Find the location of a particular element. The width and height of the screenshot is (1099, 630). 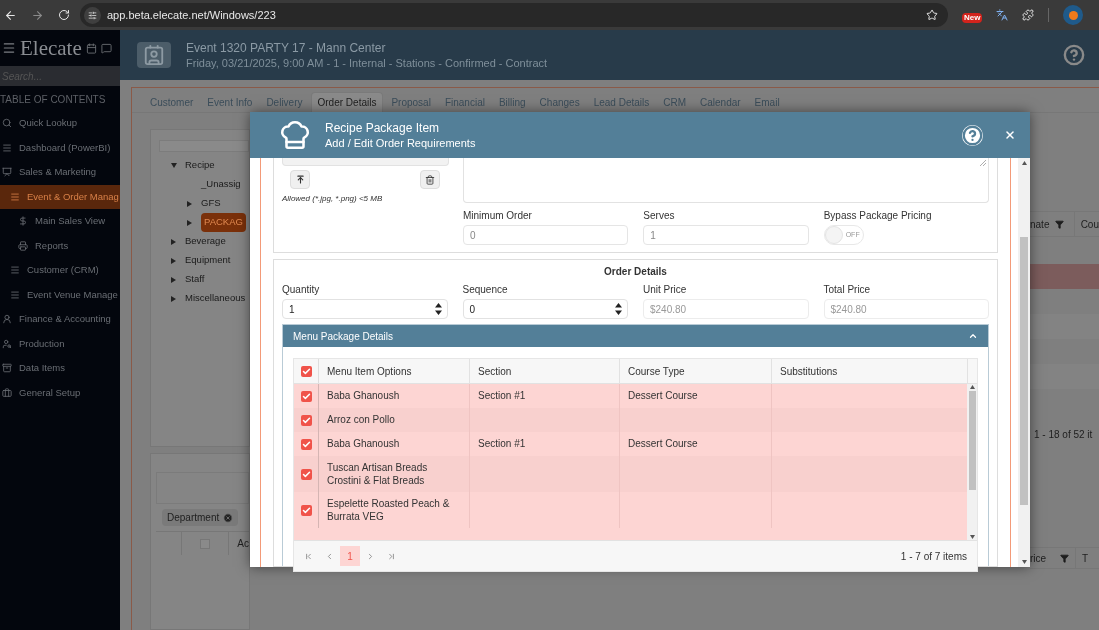

chevron-up-icon is located at coordinates (973, 336).